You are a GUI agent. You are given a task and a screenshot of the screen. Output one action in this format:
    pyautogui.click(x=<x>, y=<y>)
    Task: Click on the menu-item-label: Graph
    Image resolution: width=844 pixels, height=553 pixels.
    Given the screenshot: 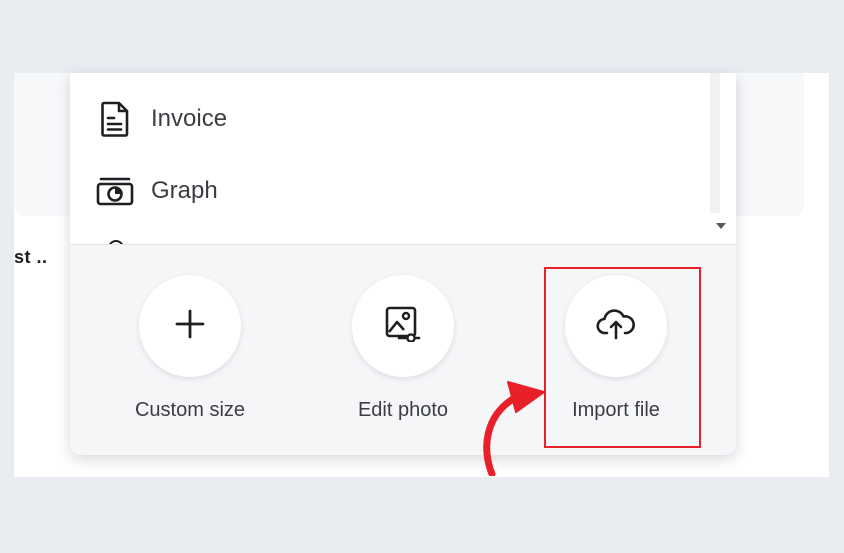 What is the action you would take?
    pyautogui.click(x=184, y=190)
    